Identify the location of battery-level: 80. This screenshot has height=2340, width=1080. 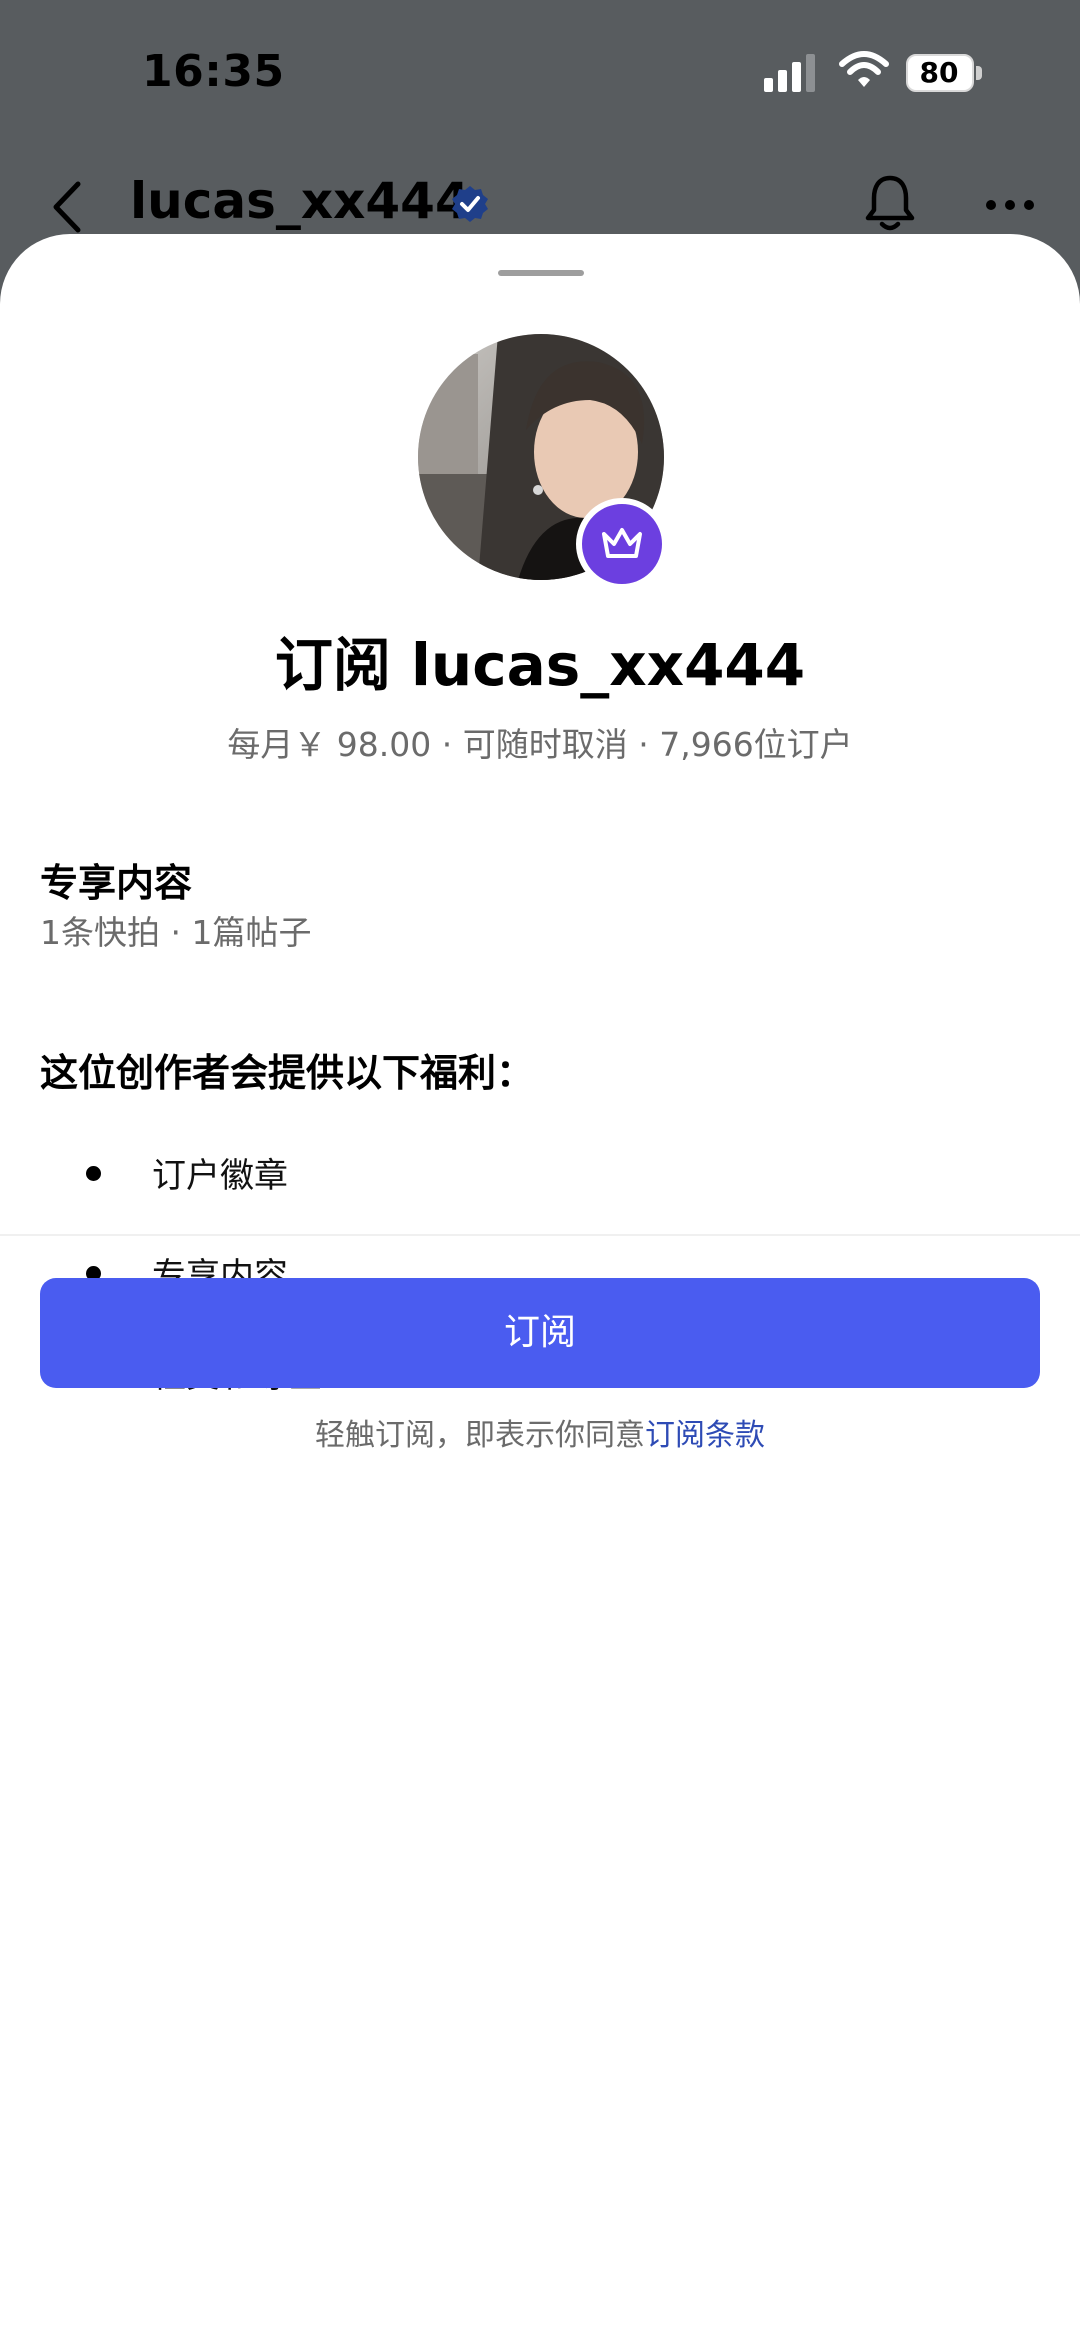
(939, 72).